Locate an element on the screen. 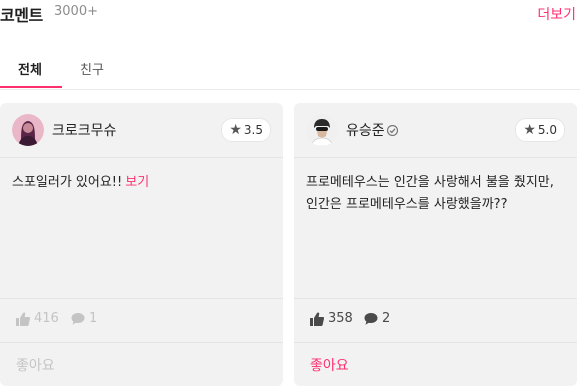  username-text: 유승준 is located at coordinates (365, 131).